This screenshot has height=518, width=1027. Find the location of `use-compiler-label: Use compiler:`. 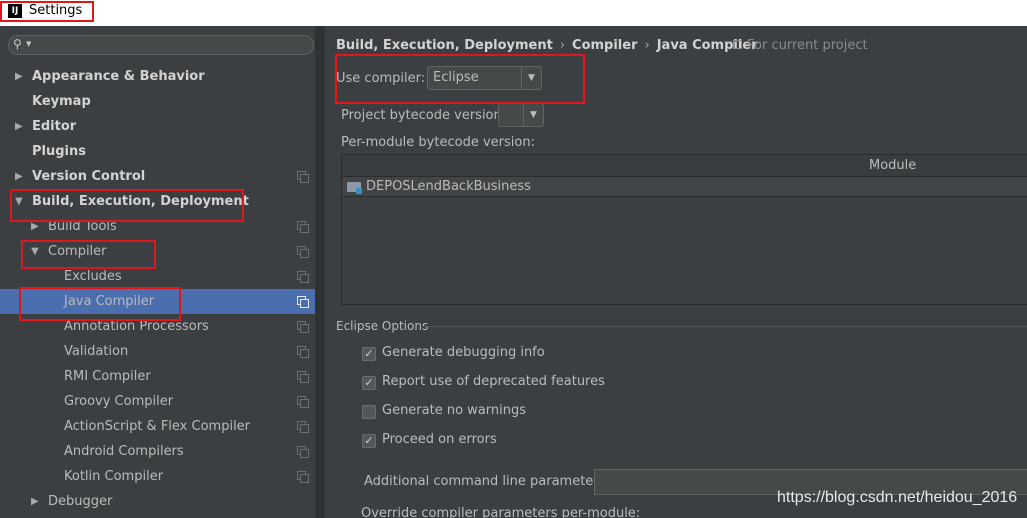

use-compiler-label: Use compiler: is located at coordinates (381, 78).